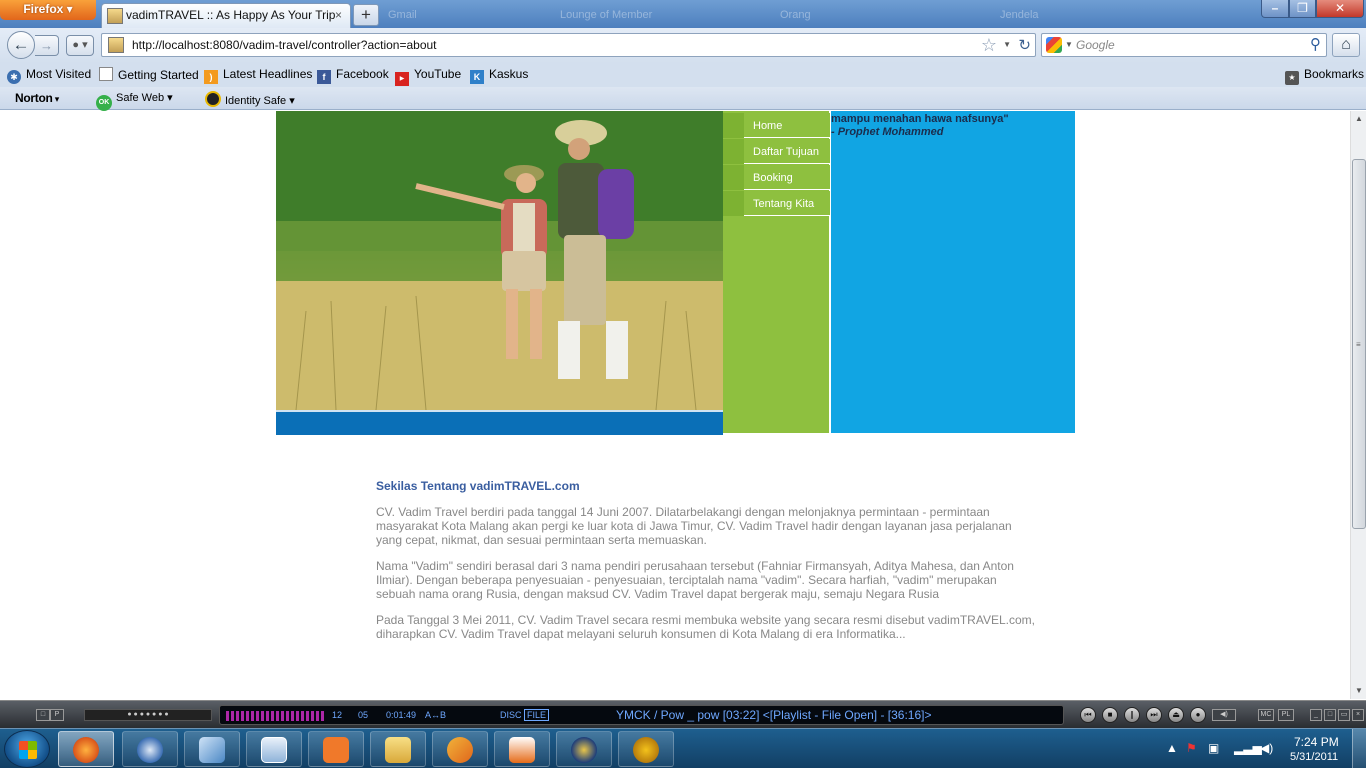 This screenshot has height=768, width=1366. What do you see at coordinates (47, 45) in the screenshot?
I see `forward-button: →` at bounding box center [47, 45].